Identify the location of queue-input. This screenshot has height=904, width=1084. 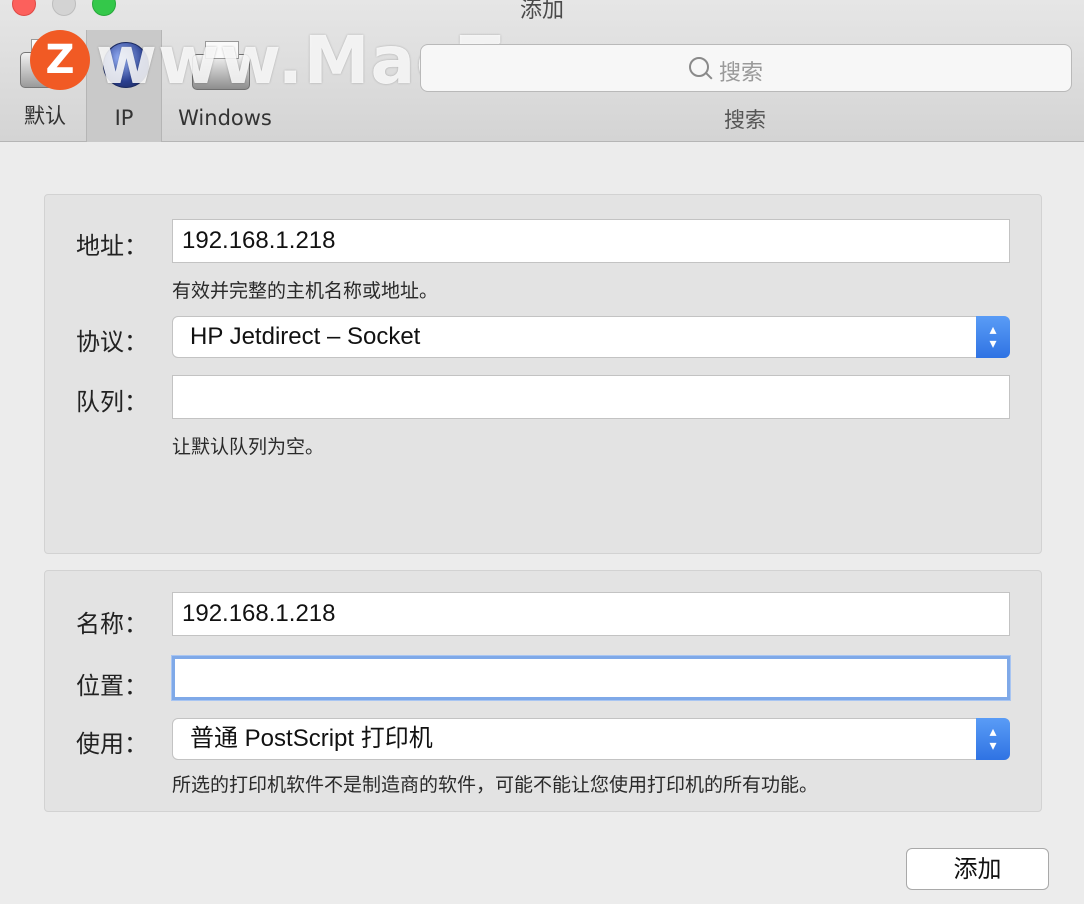
(591, 397).